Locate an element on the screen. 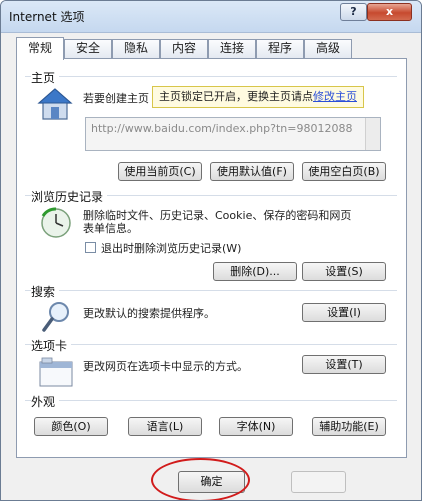  tab-programs: 程序 is located at coordinates (280, 48).